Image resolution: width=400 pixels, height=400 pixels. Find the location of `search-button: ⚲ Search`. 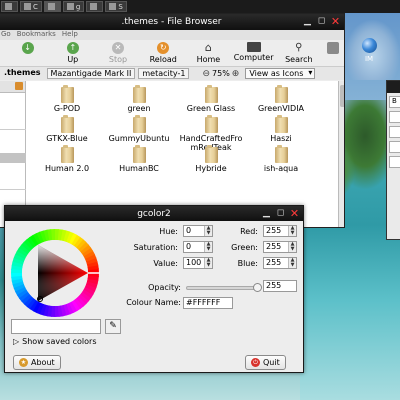

search-button: ⚲ Search is located at coordinates (298, 52).